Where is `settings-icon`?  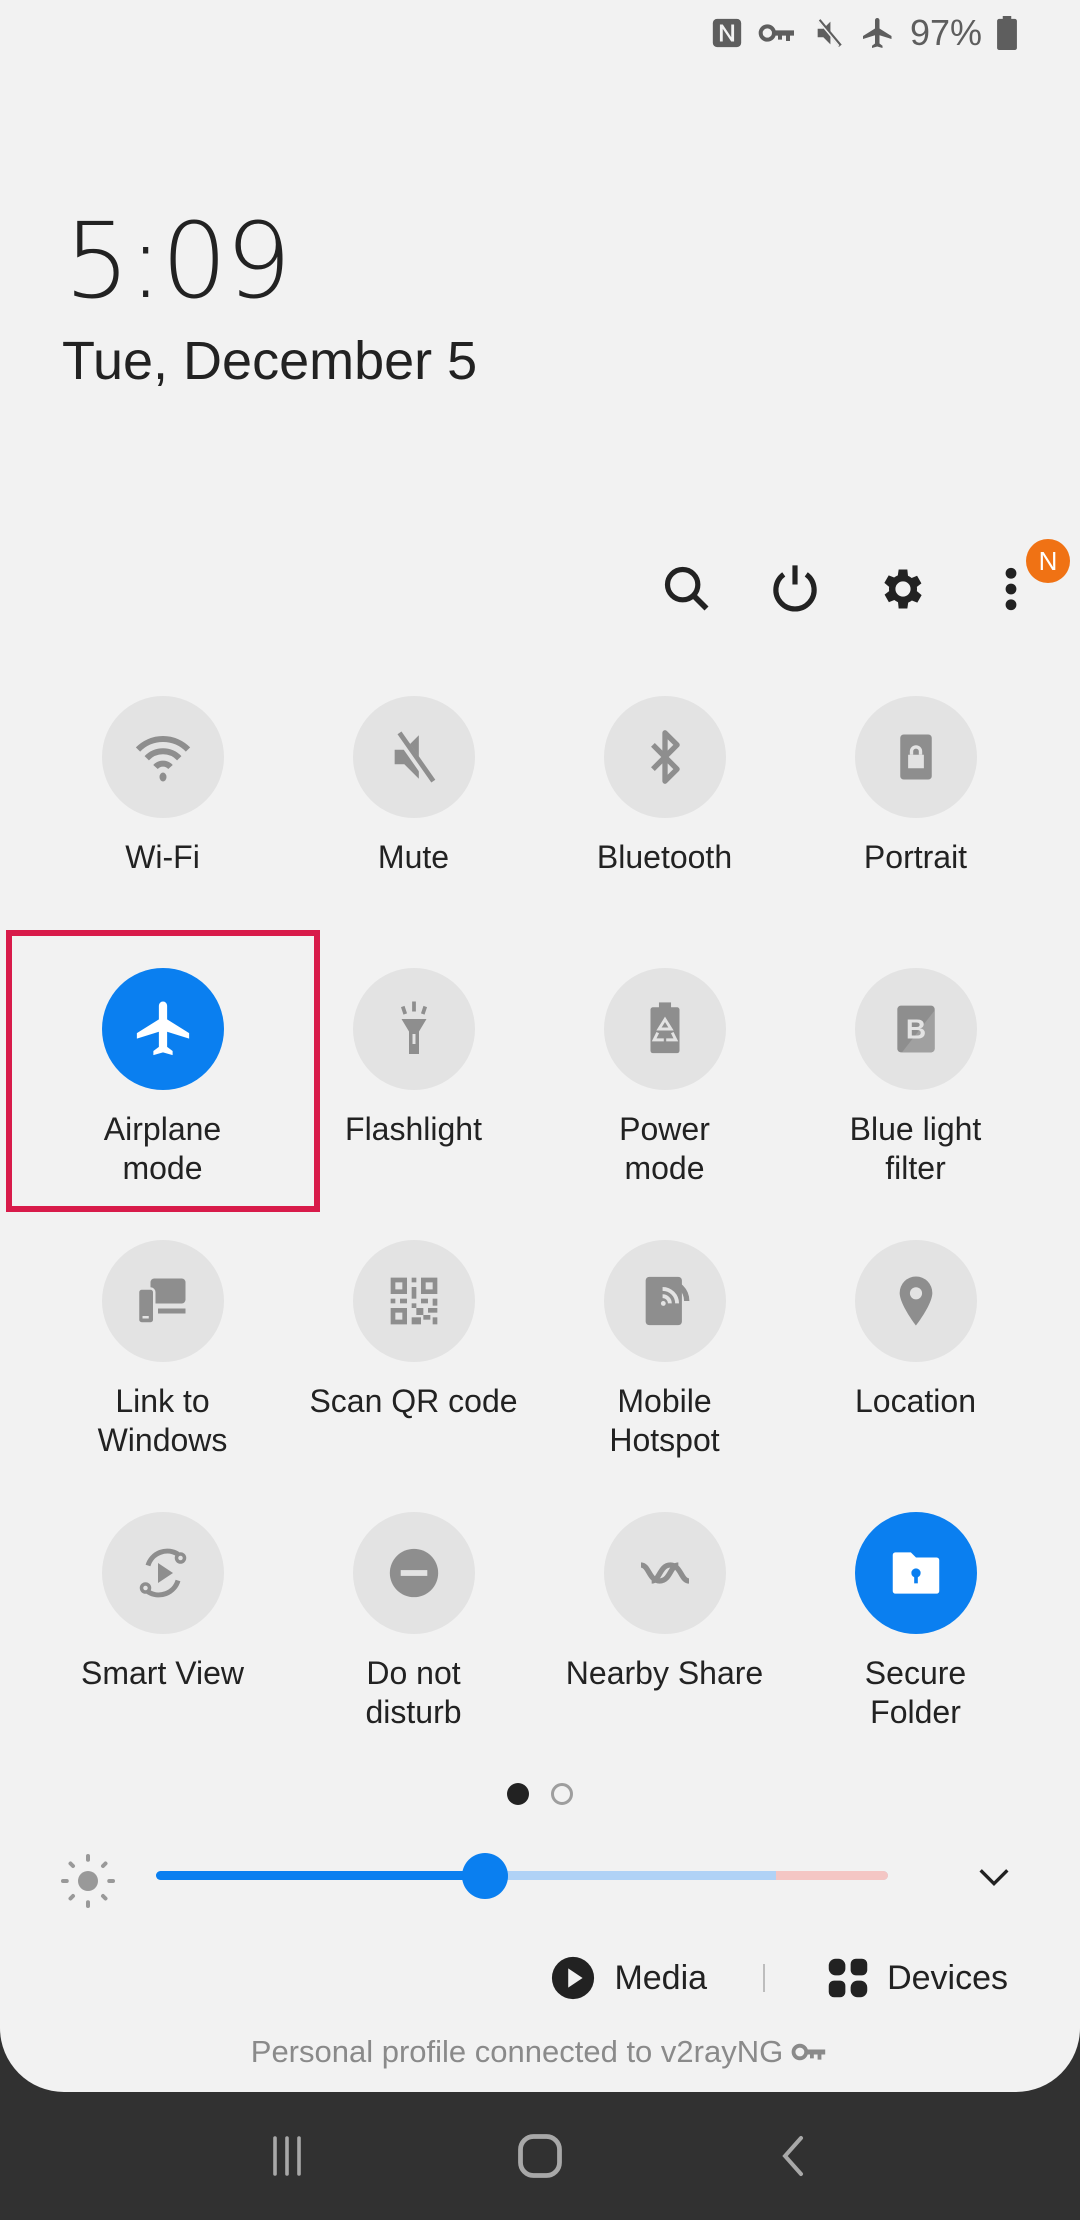
settings-icon is located at coordinates (903, 589).